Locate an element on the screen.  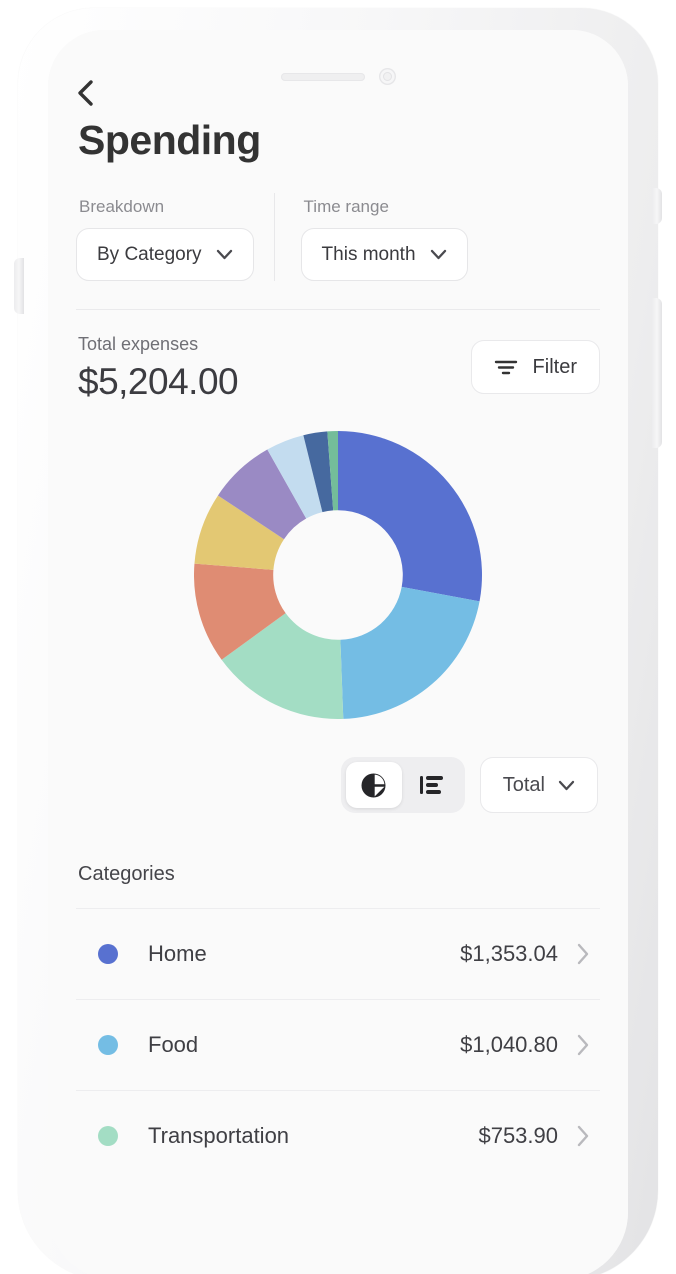
bar-list-icon is located at coordinates (431, 785).